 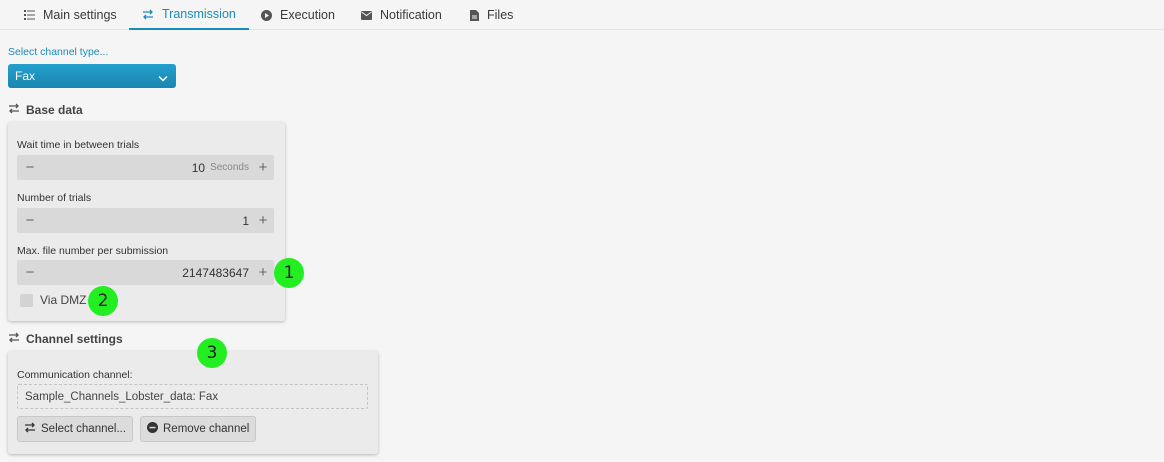 I want to click on max-files-value: 2147483647, so click(x=215, y=272).